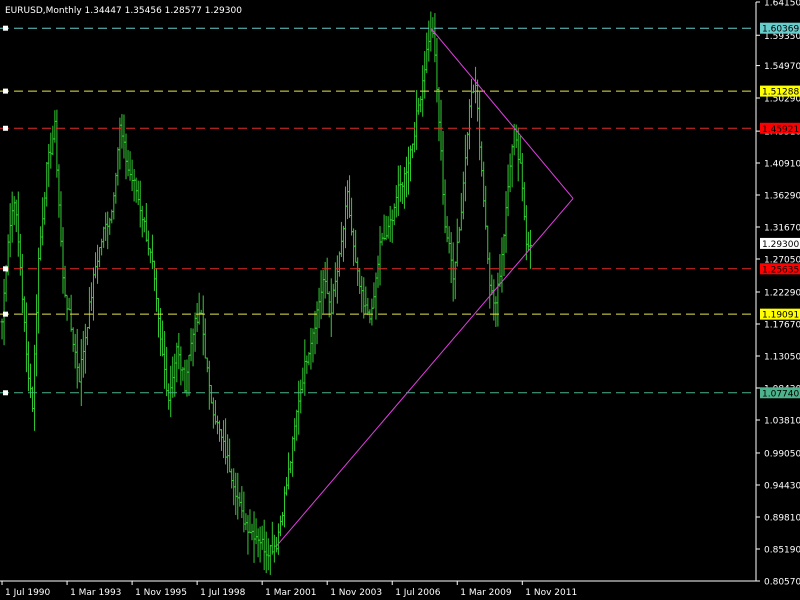 This screenshot has width=800, height=600. What do you see at coordinates (782, 550) in the screenshot?
I see `y-tick-label: 0.85190` at bounding box center [782, 550].